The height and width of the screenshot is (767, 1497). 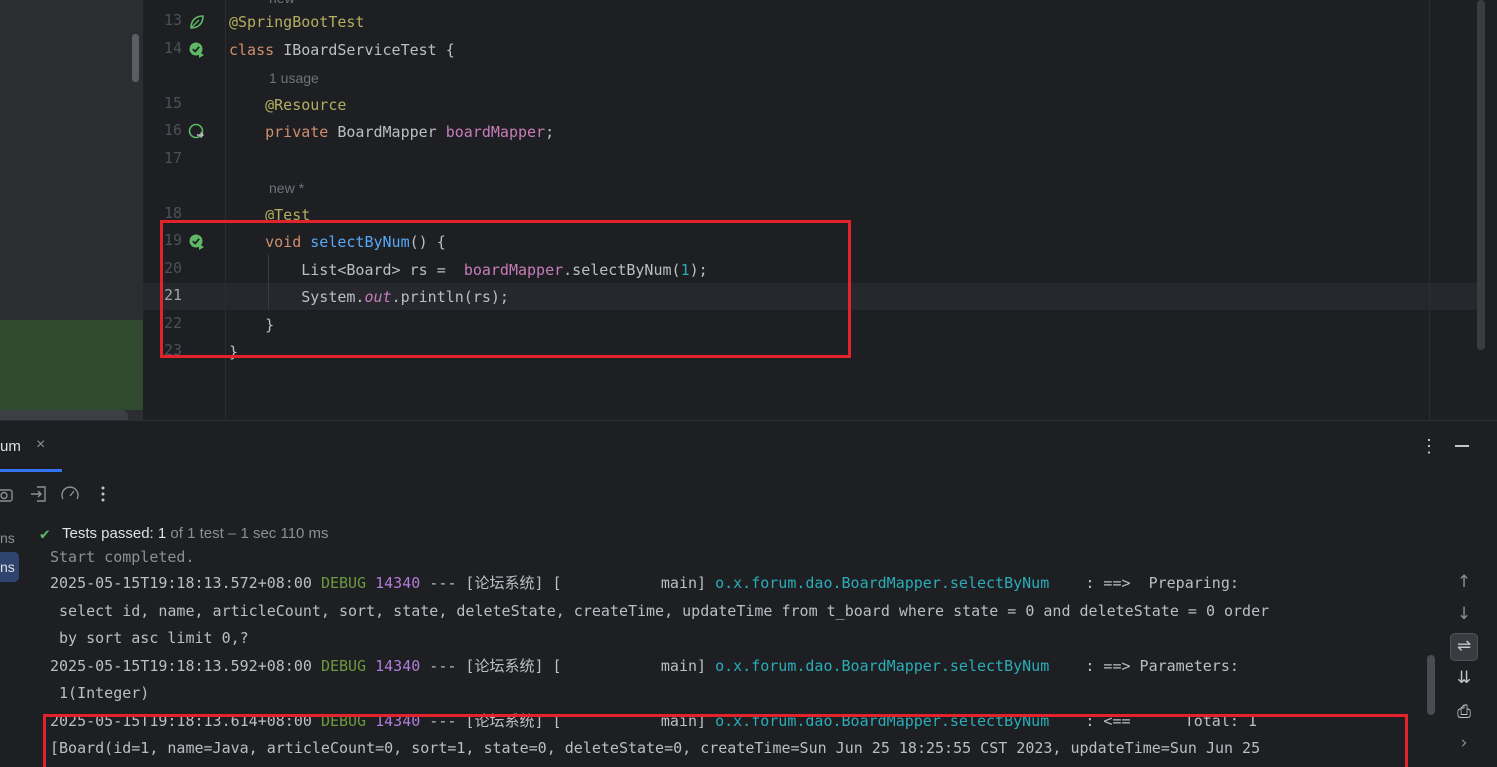 I want to click on expand-icon: ›, so click(x=1464, y=743).